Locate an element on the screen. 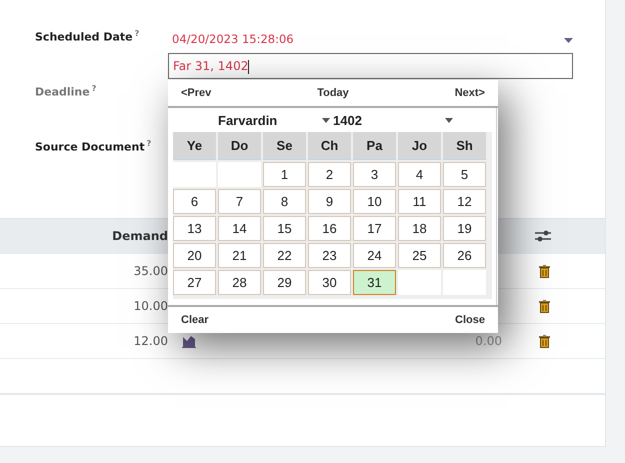  settings-icon is located at coordinates (543, 236).